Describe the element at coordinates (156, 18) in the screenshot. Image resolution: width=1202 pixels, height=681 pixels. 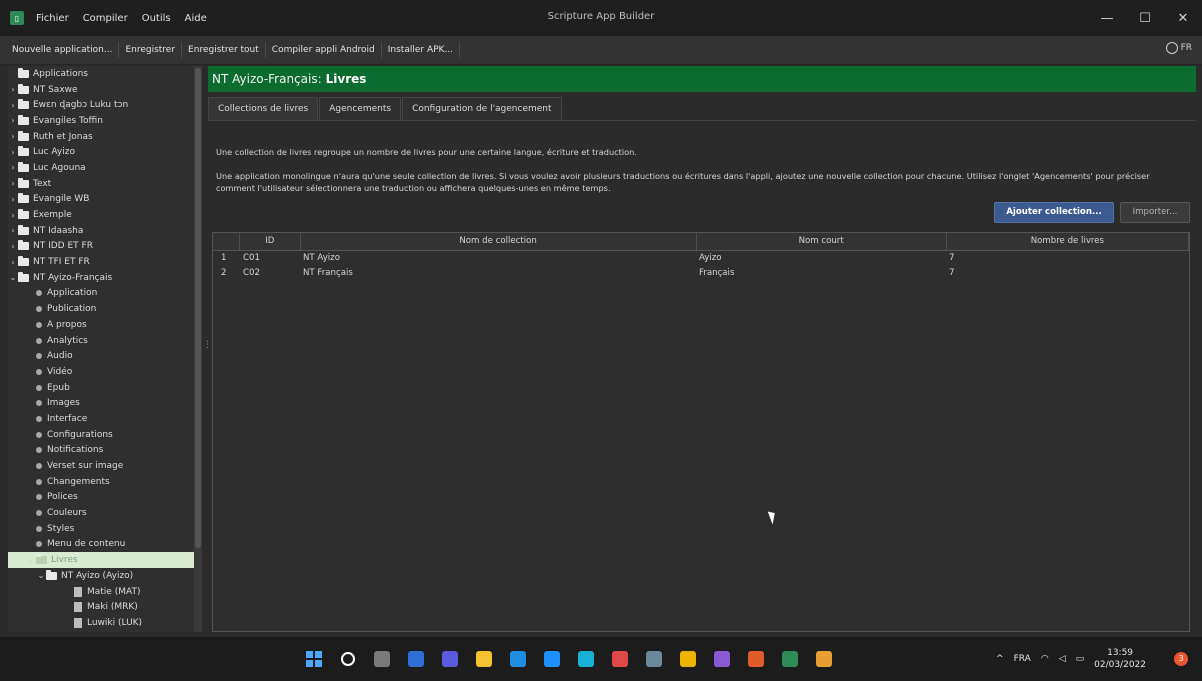
I see `menu-outils: Outils` at that location.